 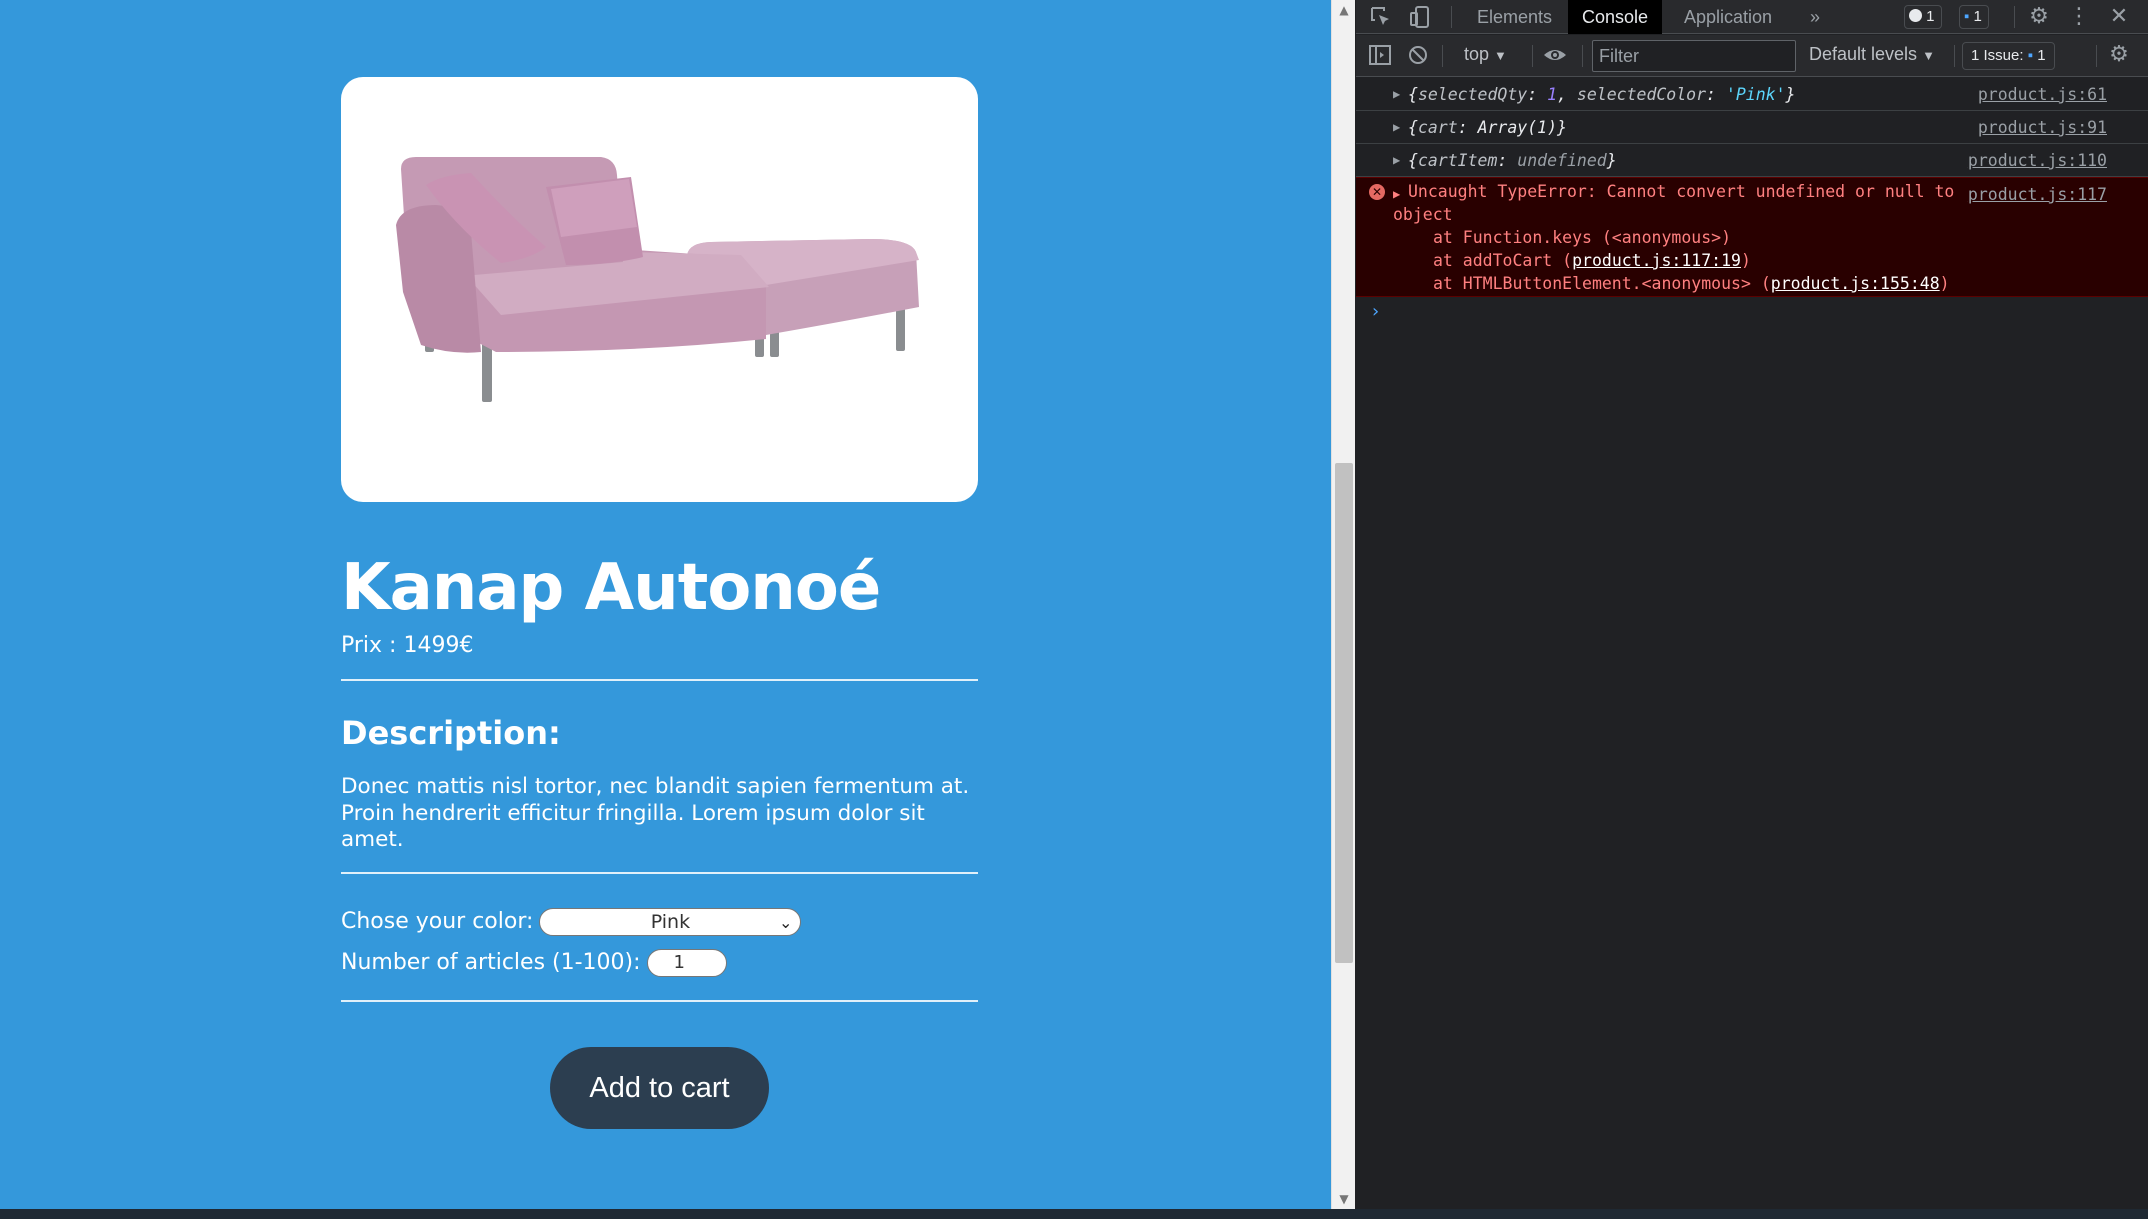 What do you see at coordinates (2042, 94) in the screenshot?
I see `log-source-link: product.js:61` at bounding box center [2042, 94].